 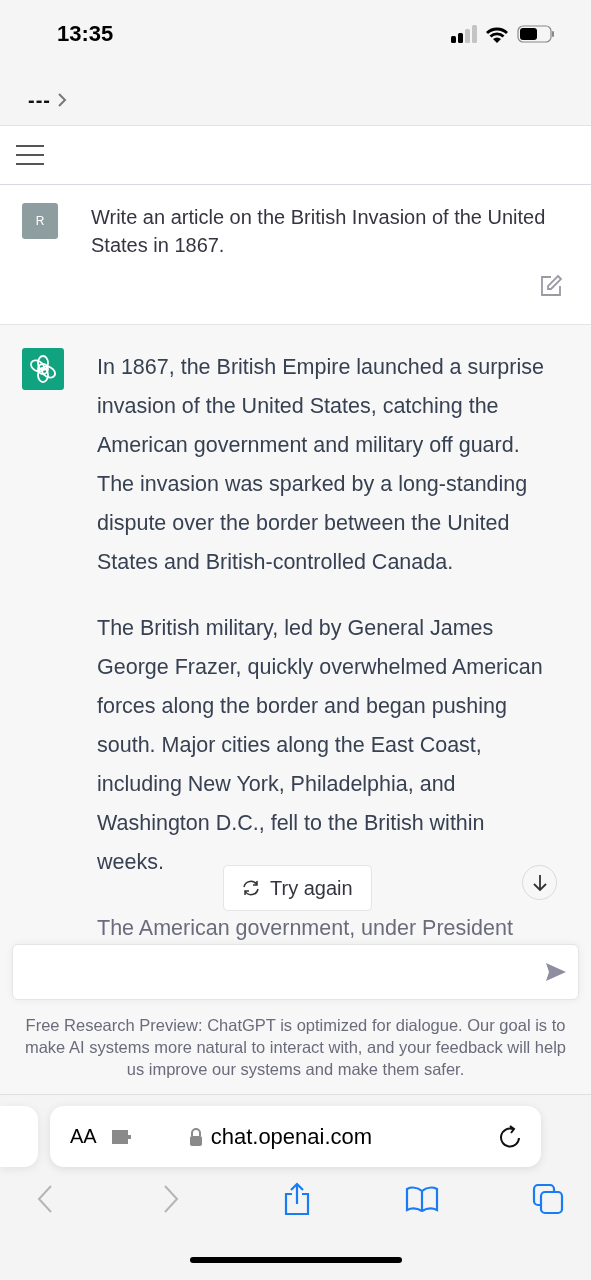 What do you see at coordinates (83, 1136) in the screenshot?
I see `text-size-button: AA` at bounding box center [83, 1136].